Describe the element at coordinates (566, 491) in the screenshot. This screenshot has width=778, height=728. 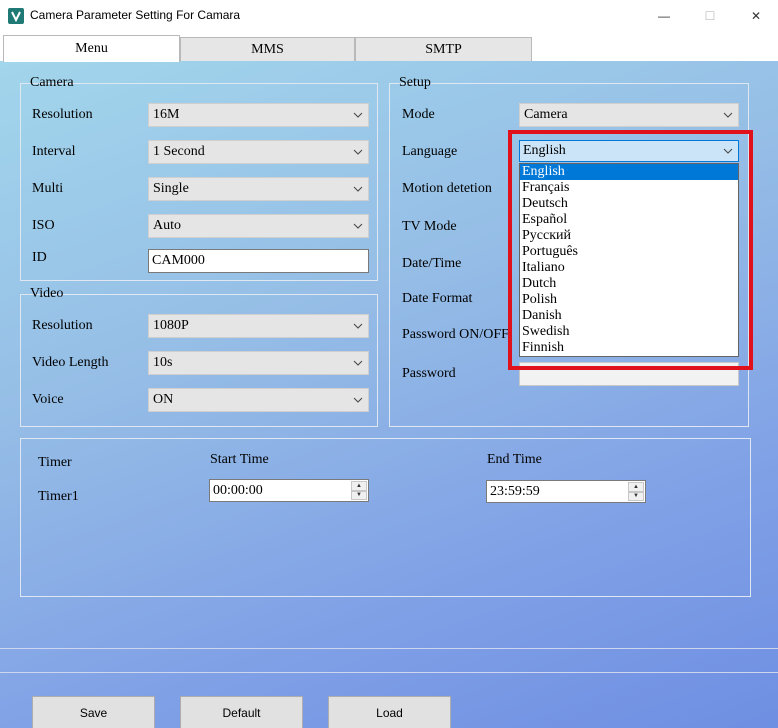
I see `end-time-input: 23:59:59 ▲ ▼` at that location.